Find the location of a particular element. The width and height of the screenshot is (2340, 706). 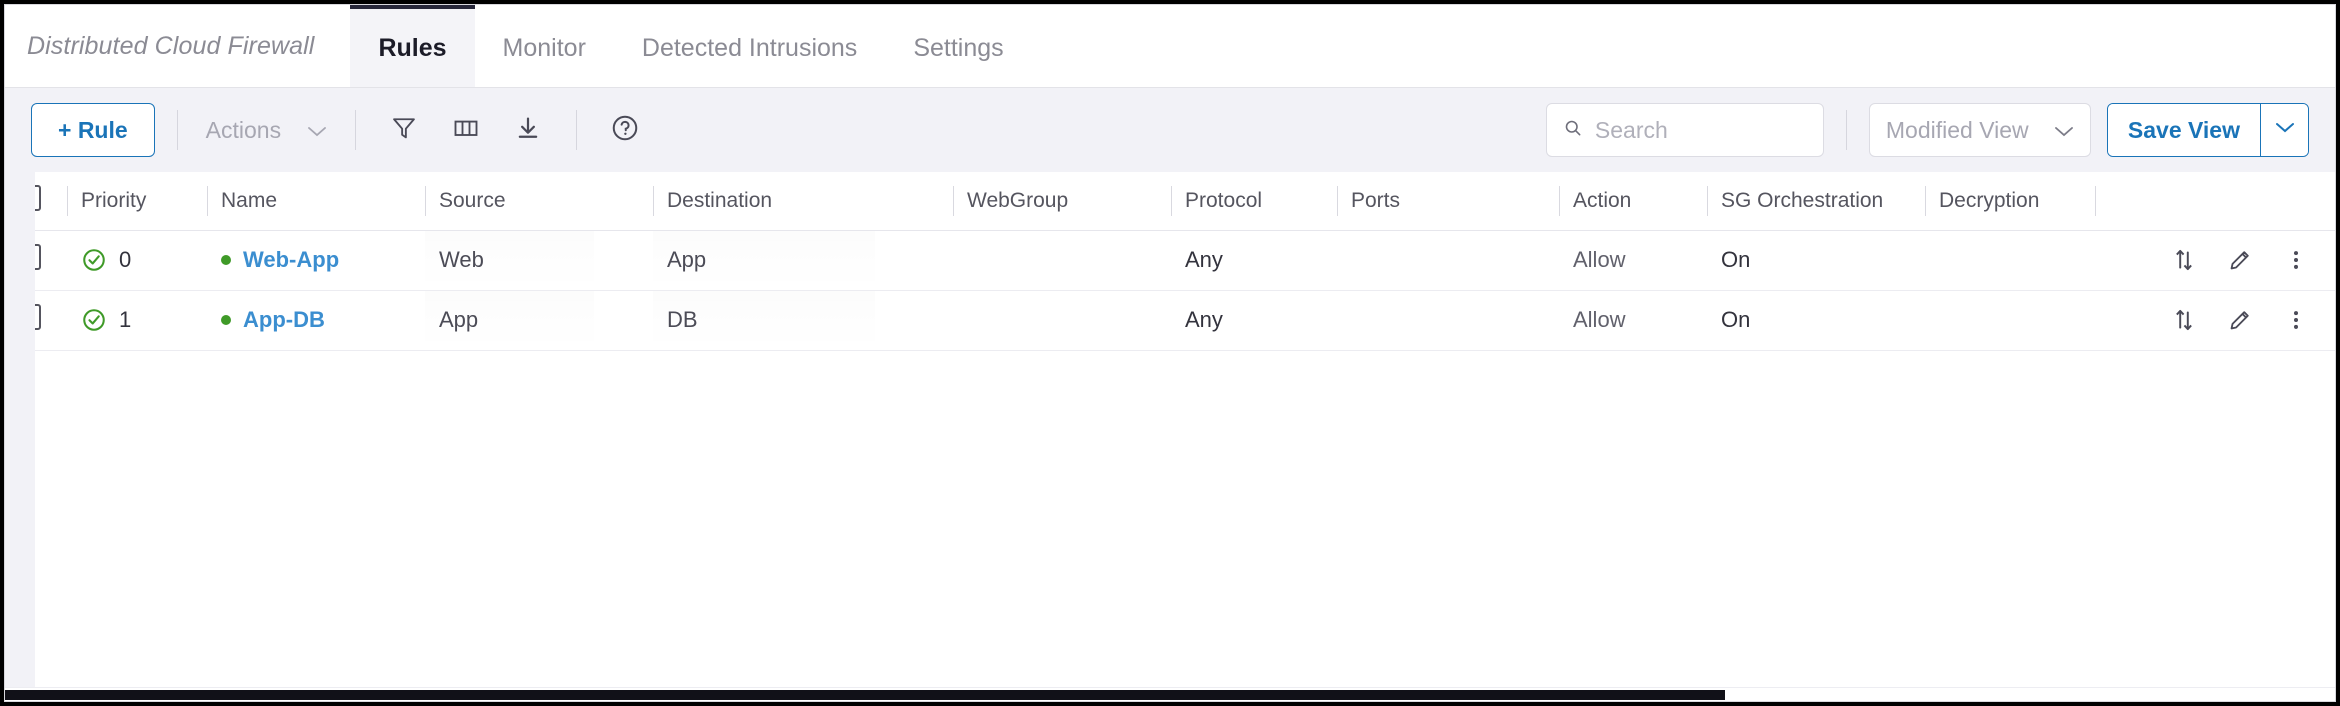

filter-button is located at coordinates (404, 130).